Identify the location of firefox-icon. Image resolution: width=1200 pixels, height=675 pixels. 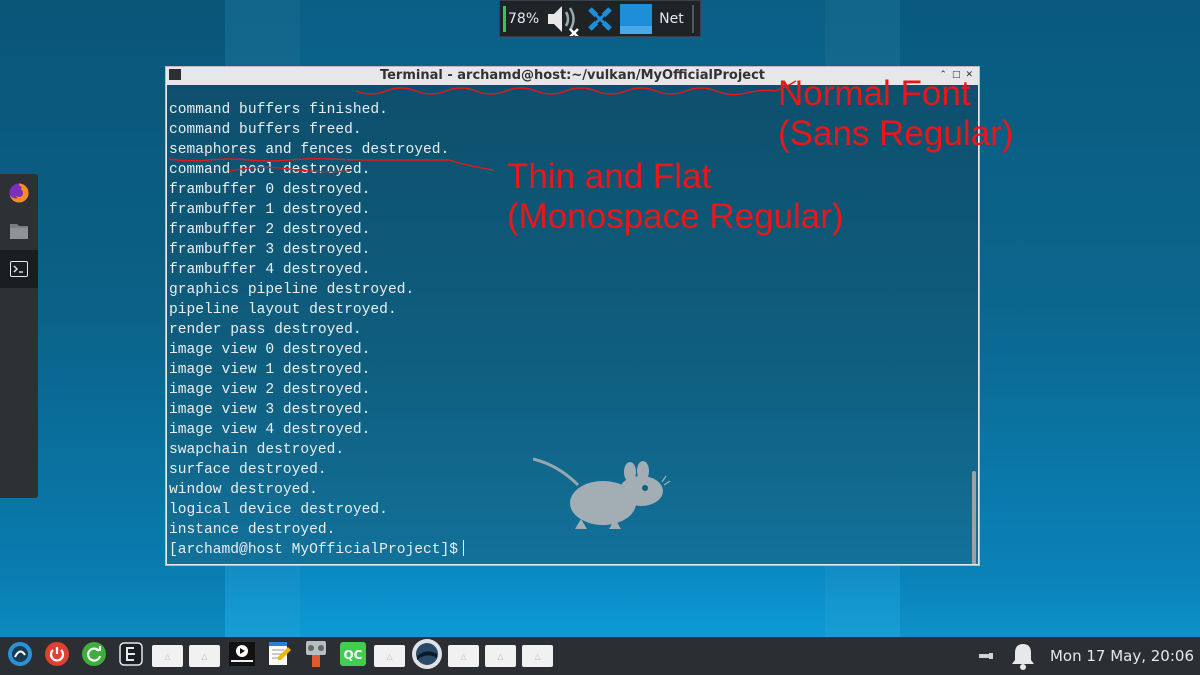
(19, 193).